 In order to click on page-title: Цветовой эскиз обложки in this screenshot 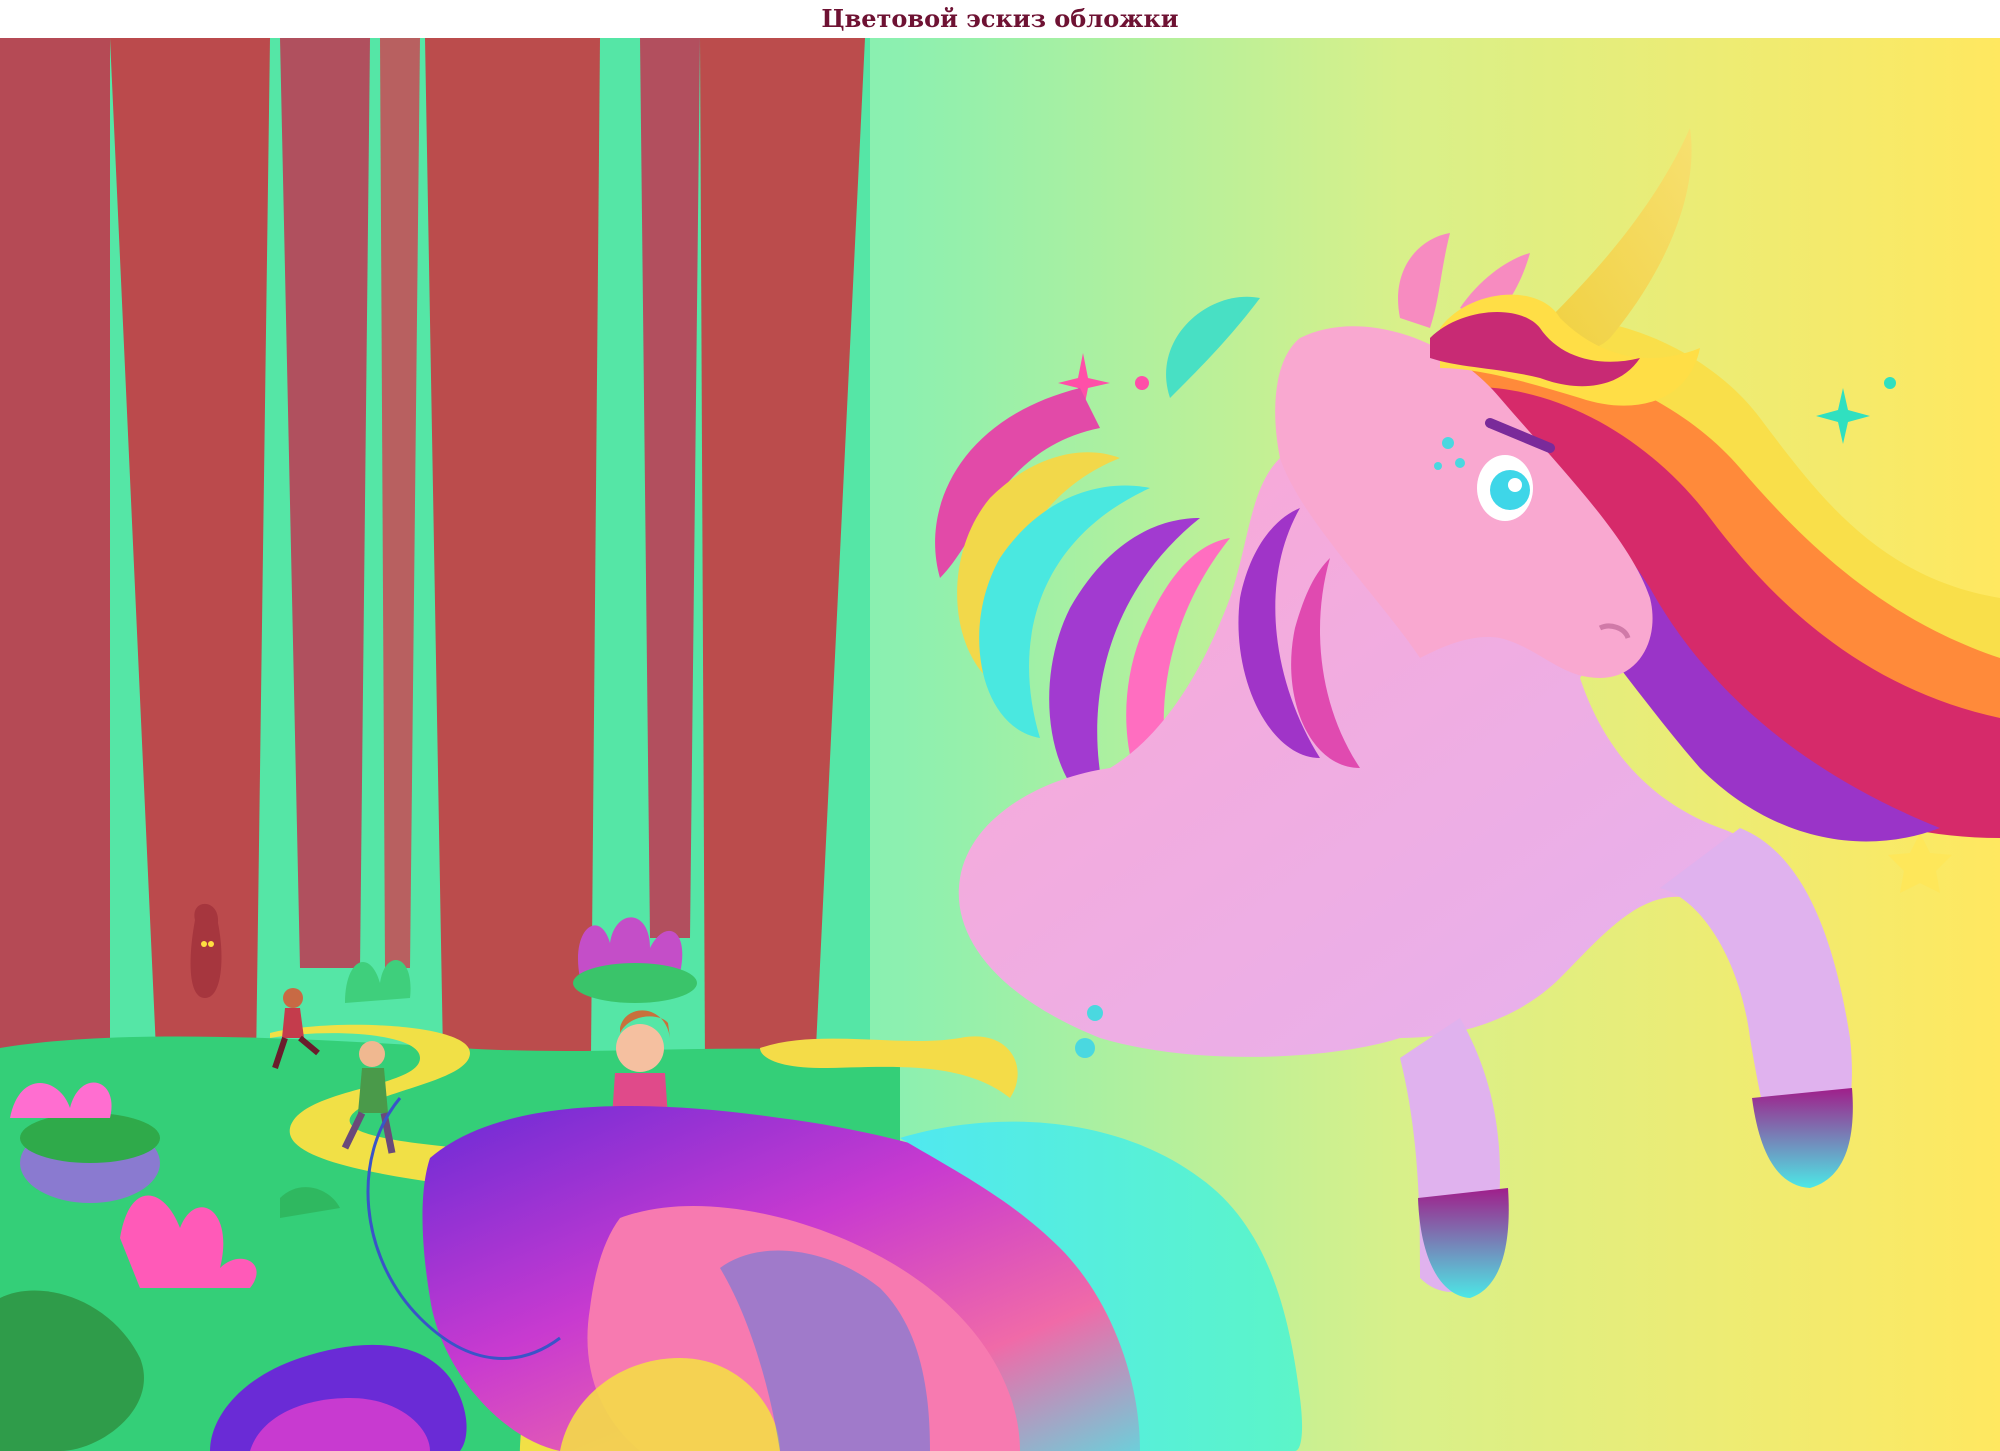, I will do `click(1000, 18)`.